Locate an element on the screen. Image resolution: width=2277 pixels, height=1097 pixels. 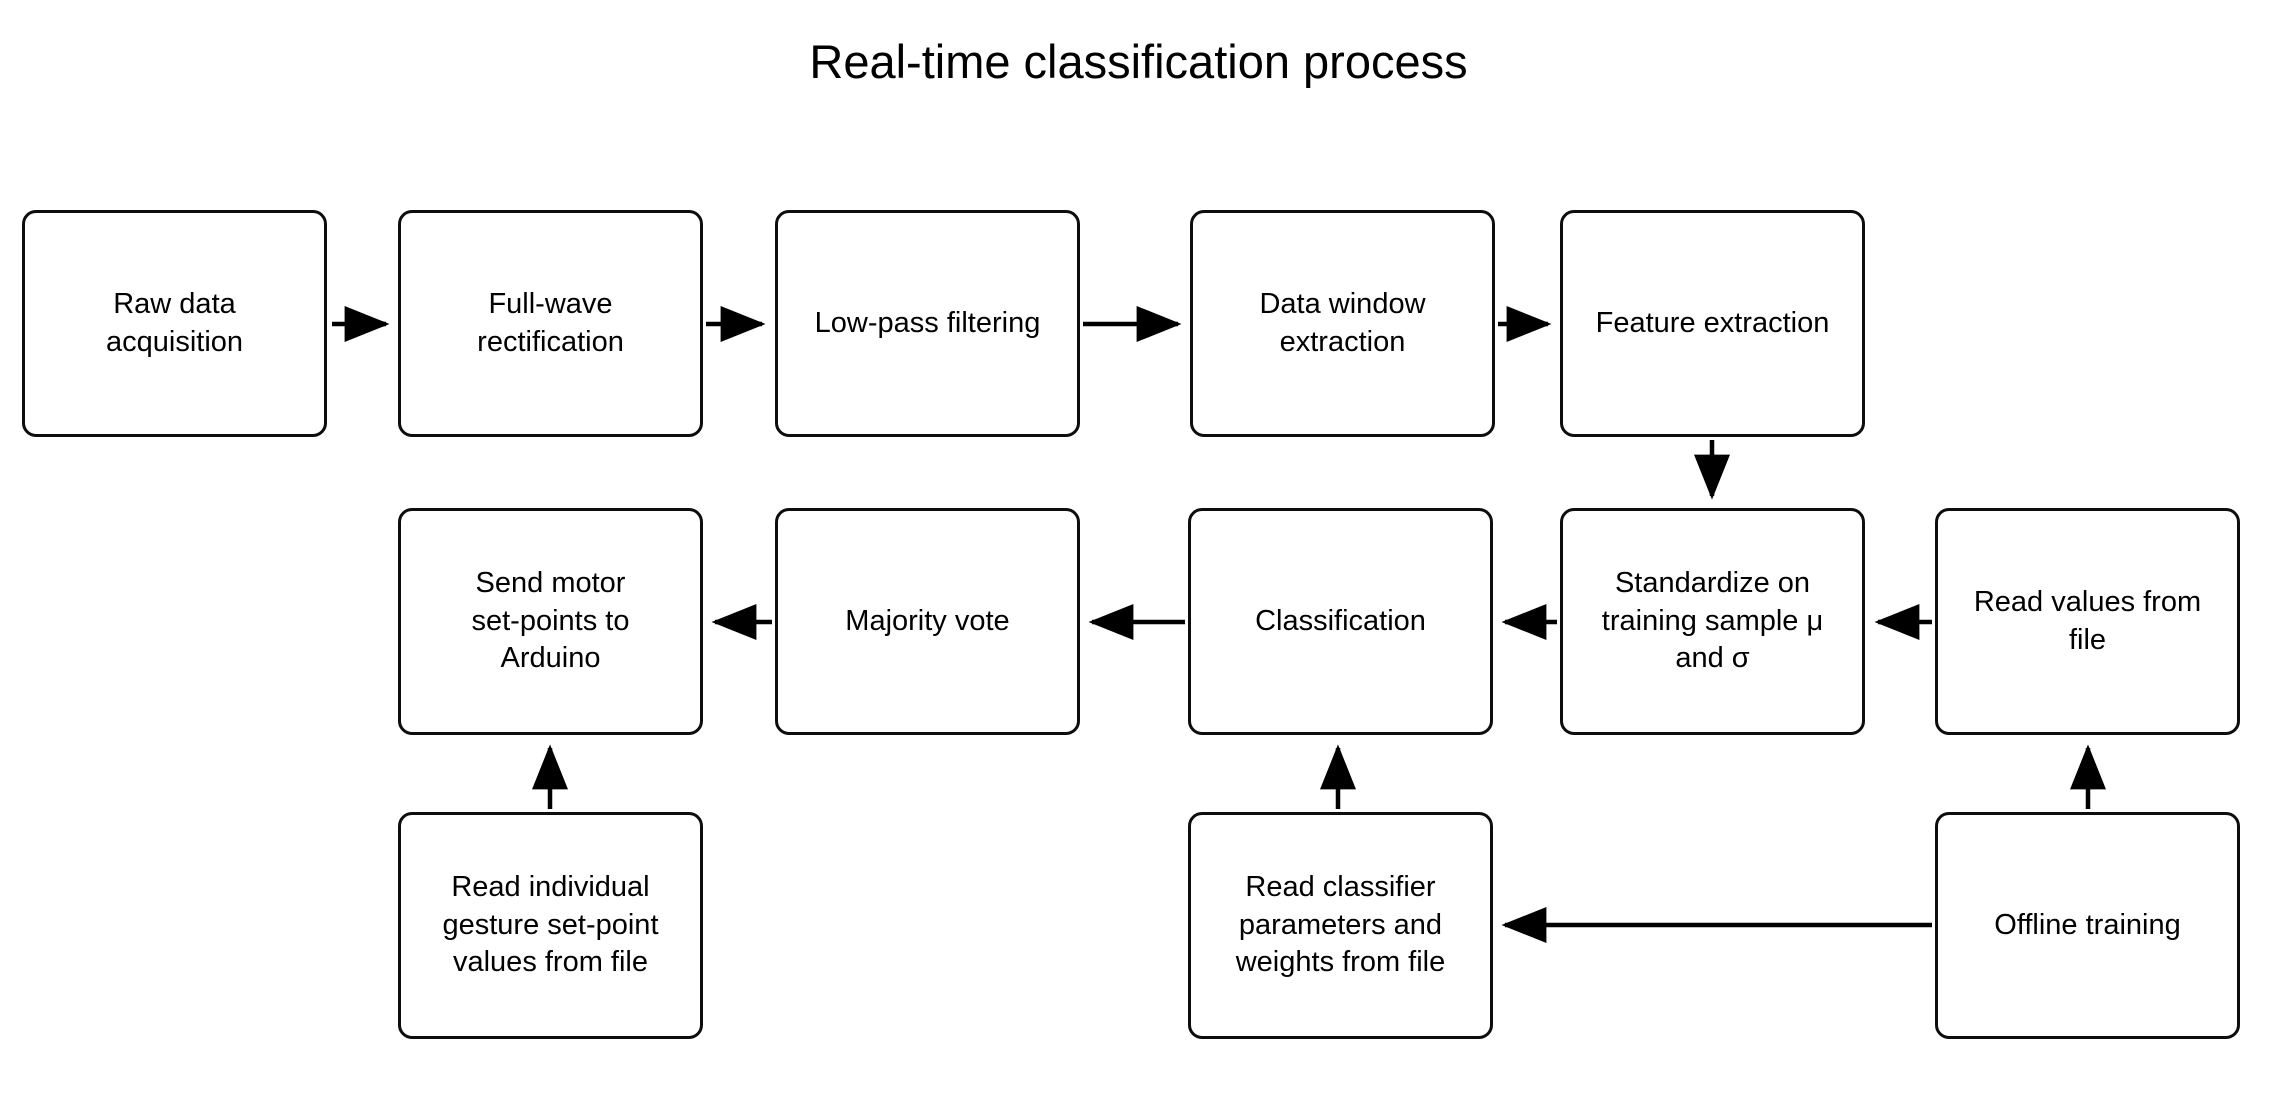
node-raw-data-acquisition: Raw data acquisition is located at coordinates (174, 323).